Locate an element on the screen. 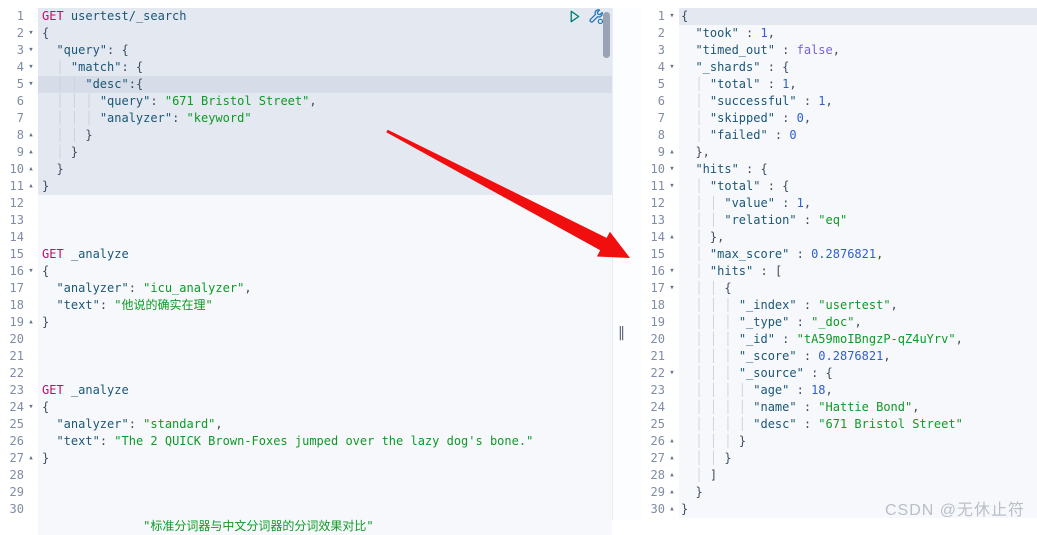 The image size is (1037, 535). code-line: 6 │ "successful" : 1, is located at coordinates (839, 101).